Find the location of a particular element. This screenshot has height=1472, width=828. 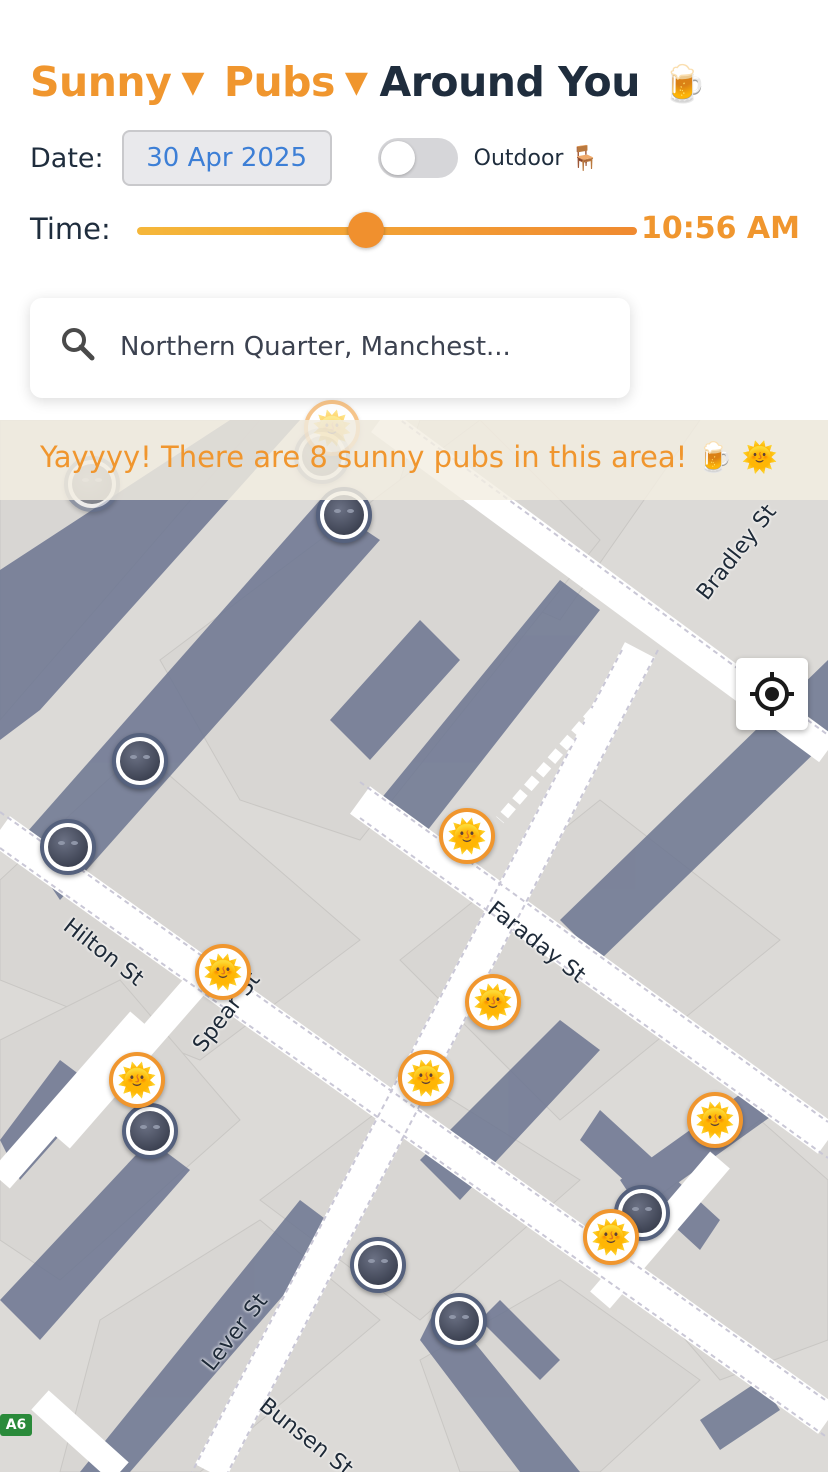

app-title: Sunny ▼ Pubs ▼ Around You 🍺 is located at coordinates (368, 82).